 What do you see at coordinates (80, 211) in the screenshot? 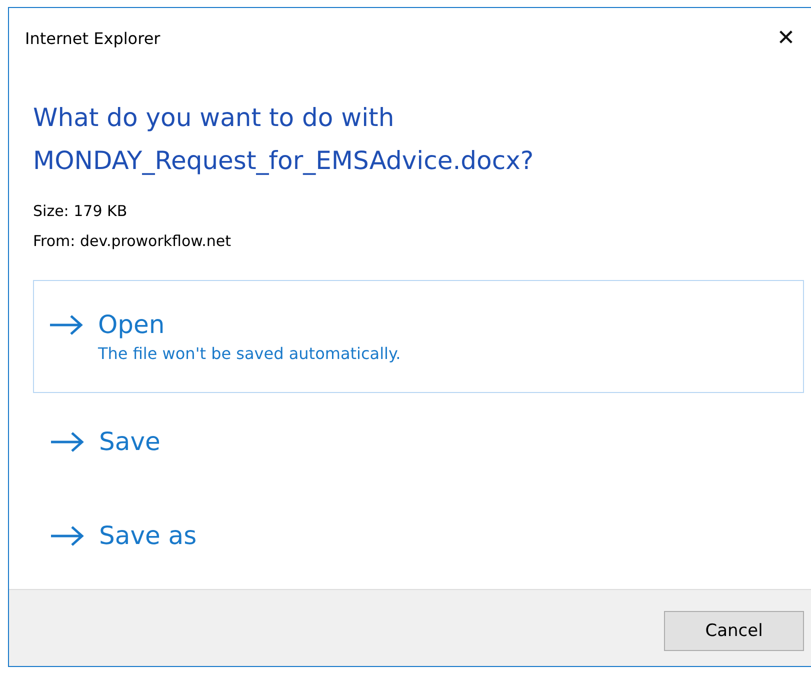
I see `file-detail: Size: 179 KB` at bounding box center [80, 211].